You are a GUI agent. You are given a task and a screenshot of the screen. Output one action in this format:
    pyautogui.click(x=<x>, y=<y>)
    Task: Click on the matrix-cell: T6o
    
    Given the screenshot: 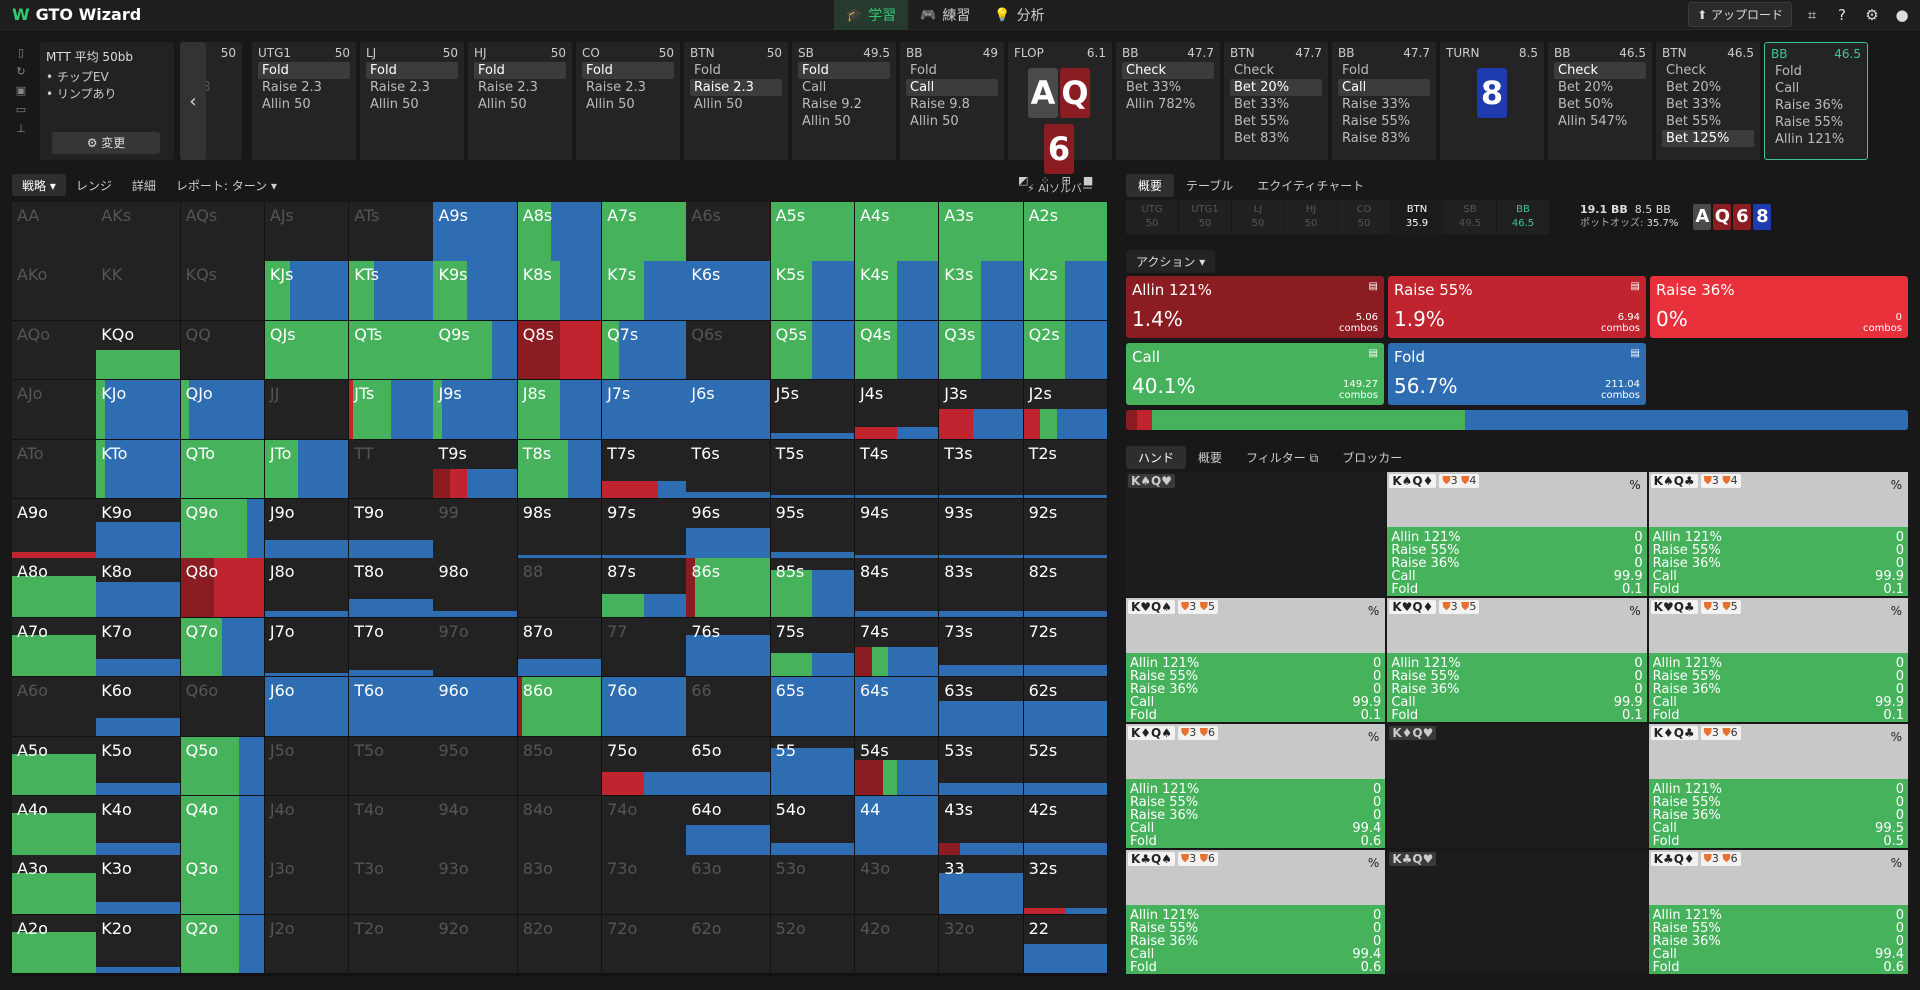 What is the action you would take?
    pyautogui.click(x=391, y=706)
    